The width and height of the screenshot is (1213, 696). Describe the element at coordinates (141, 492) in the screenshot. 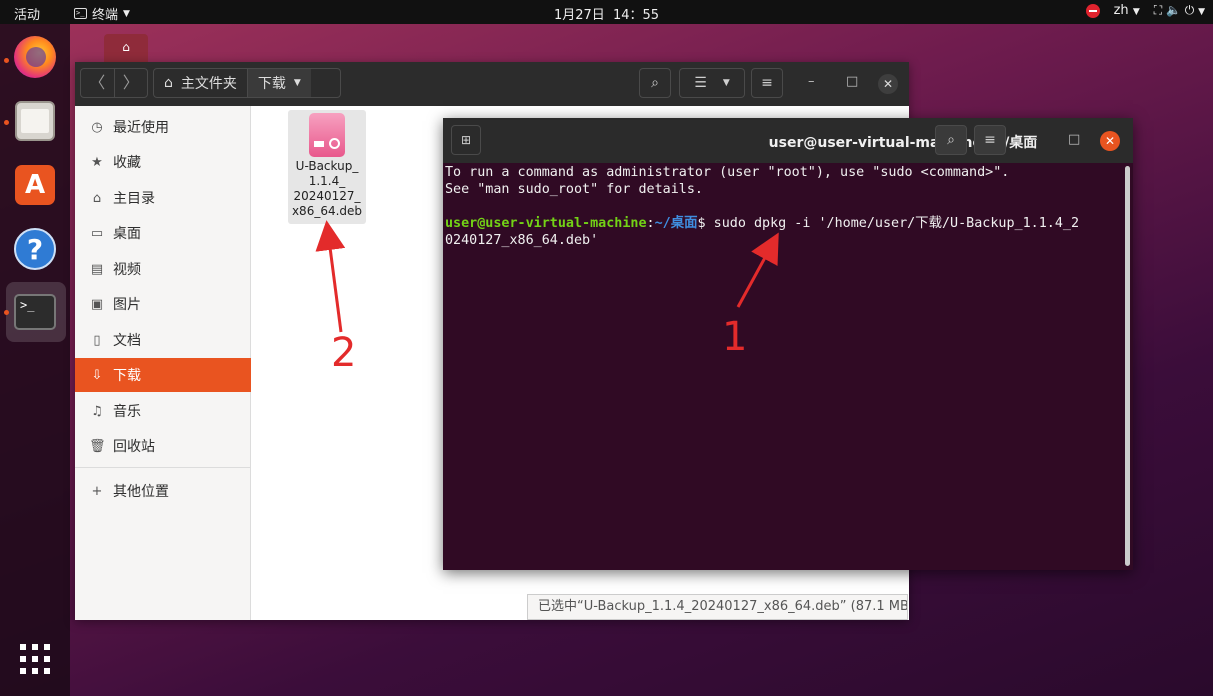

I see `sidebar-item-label: 其他位置` at that location.